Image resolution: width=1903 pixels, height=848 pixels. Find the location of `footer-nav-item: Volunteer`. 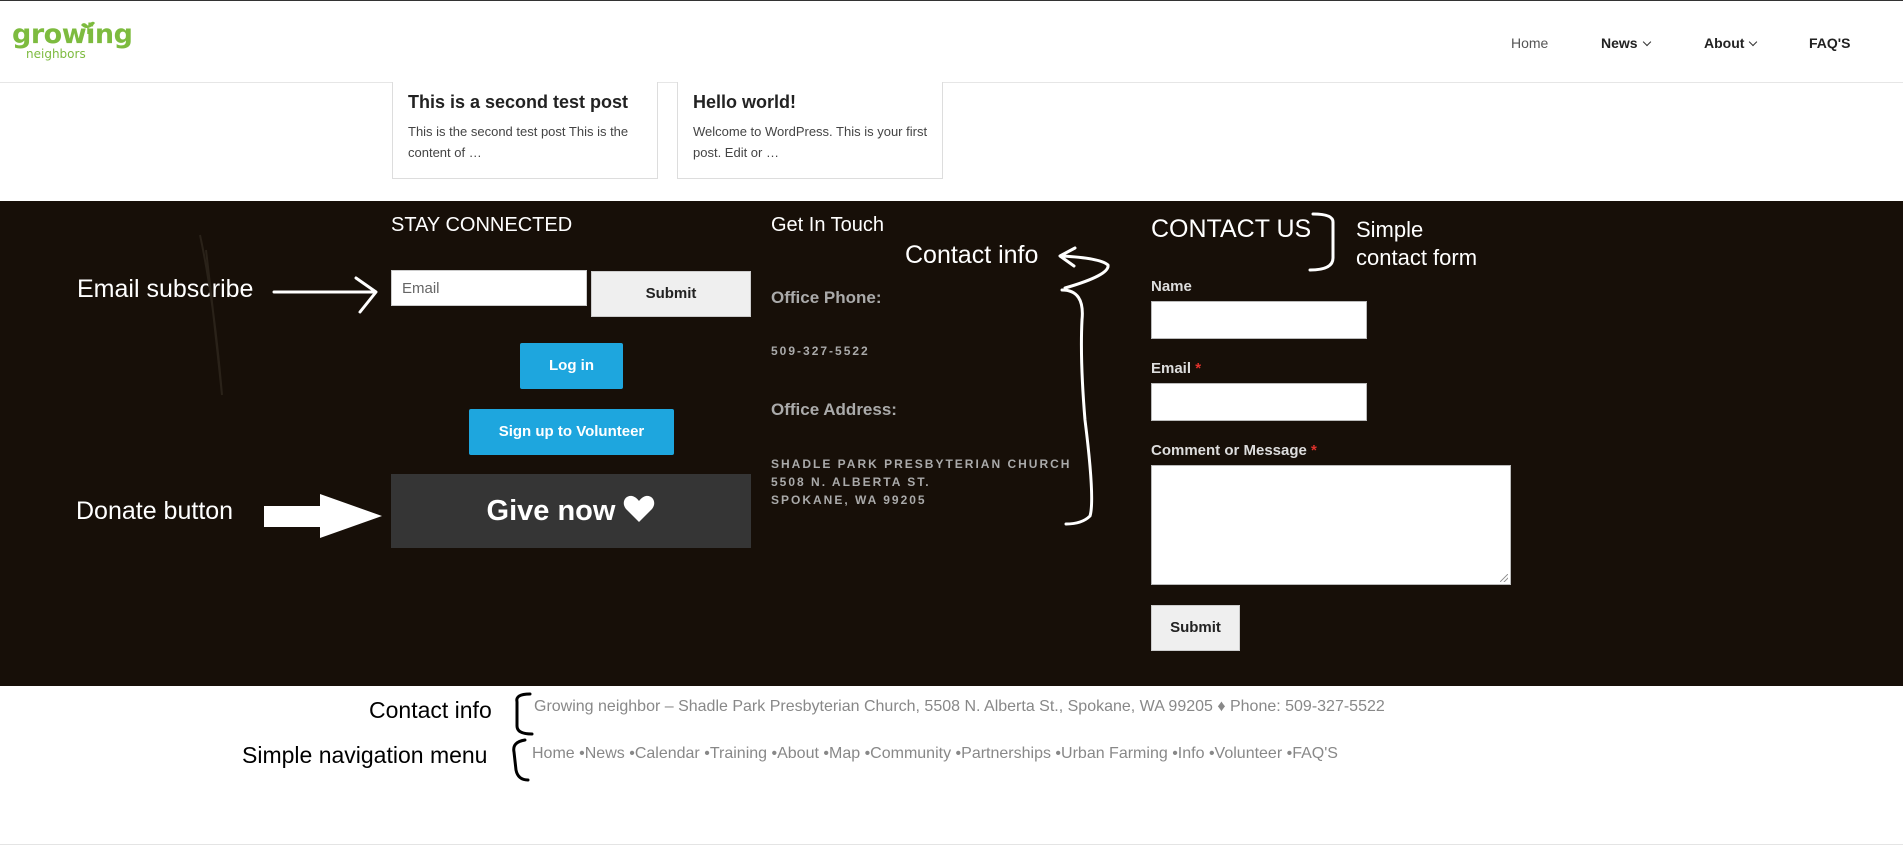

footer-nav-item: Volunteer is located at coordinates (1245, 753).